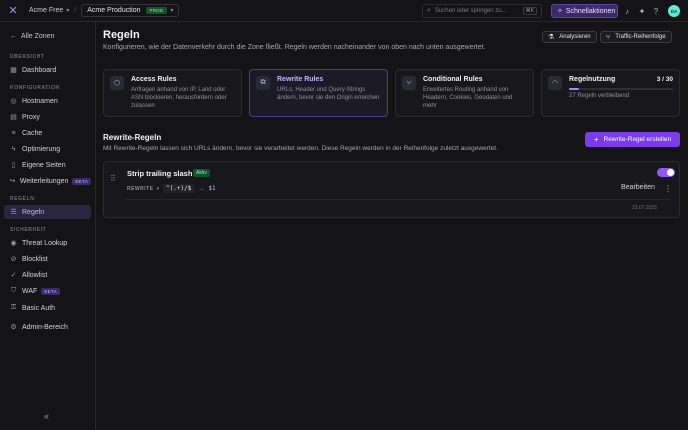  I want to click on back-all-zones-link: ← Alle Zonen, so click(32, 36).